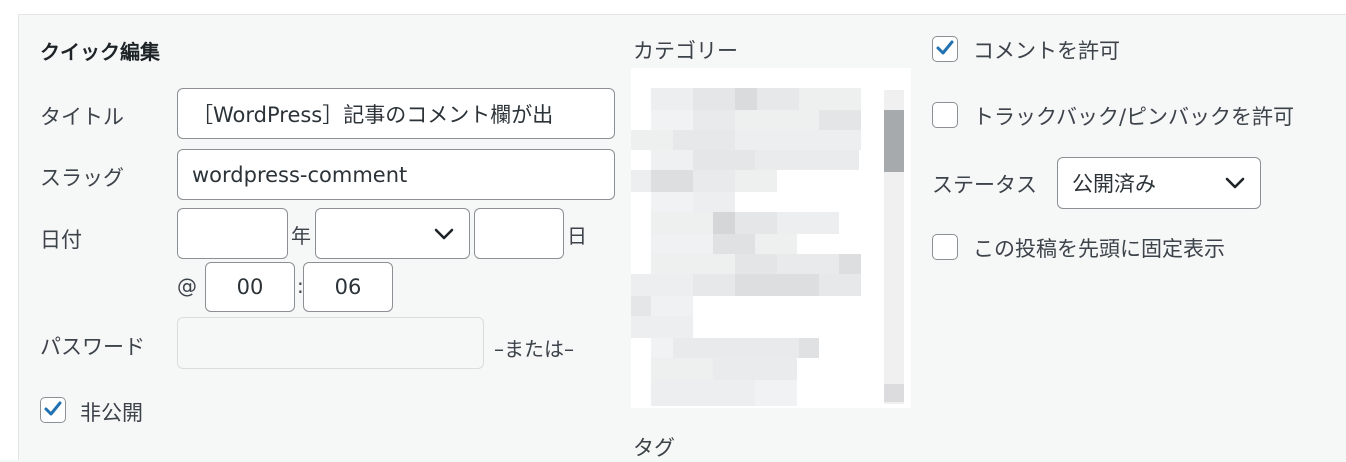  I want to click on password-or-text: –または–, so click(534, 349).